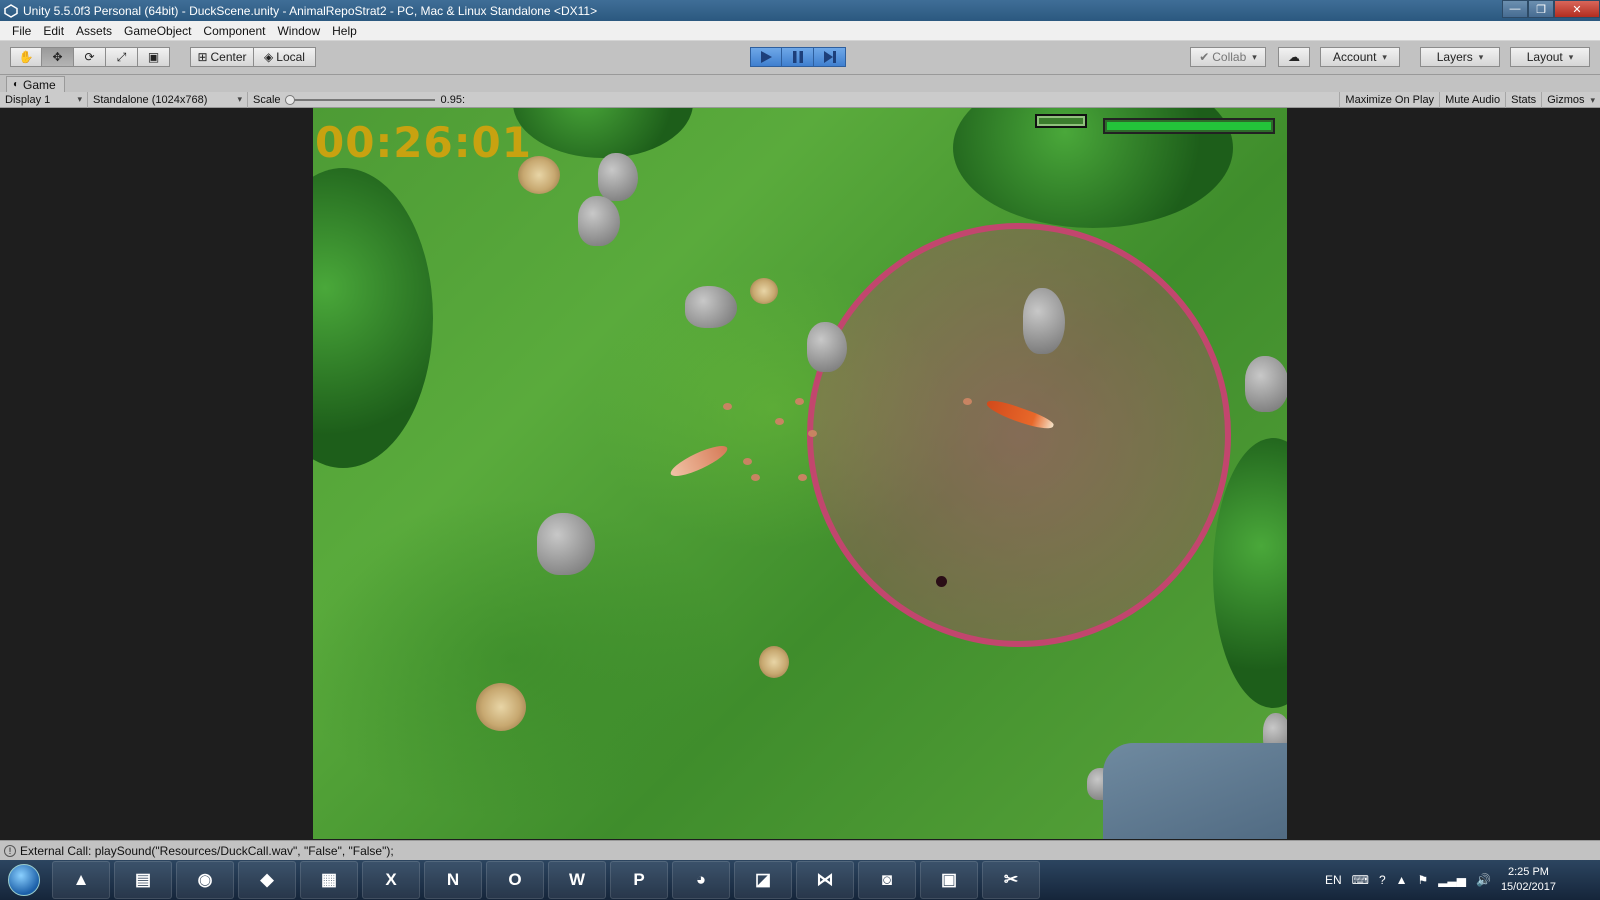  Describe the element at coordinates (1528, 872) in the screenshot. I see `clock-time: 2:25 PM` at that location.